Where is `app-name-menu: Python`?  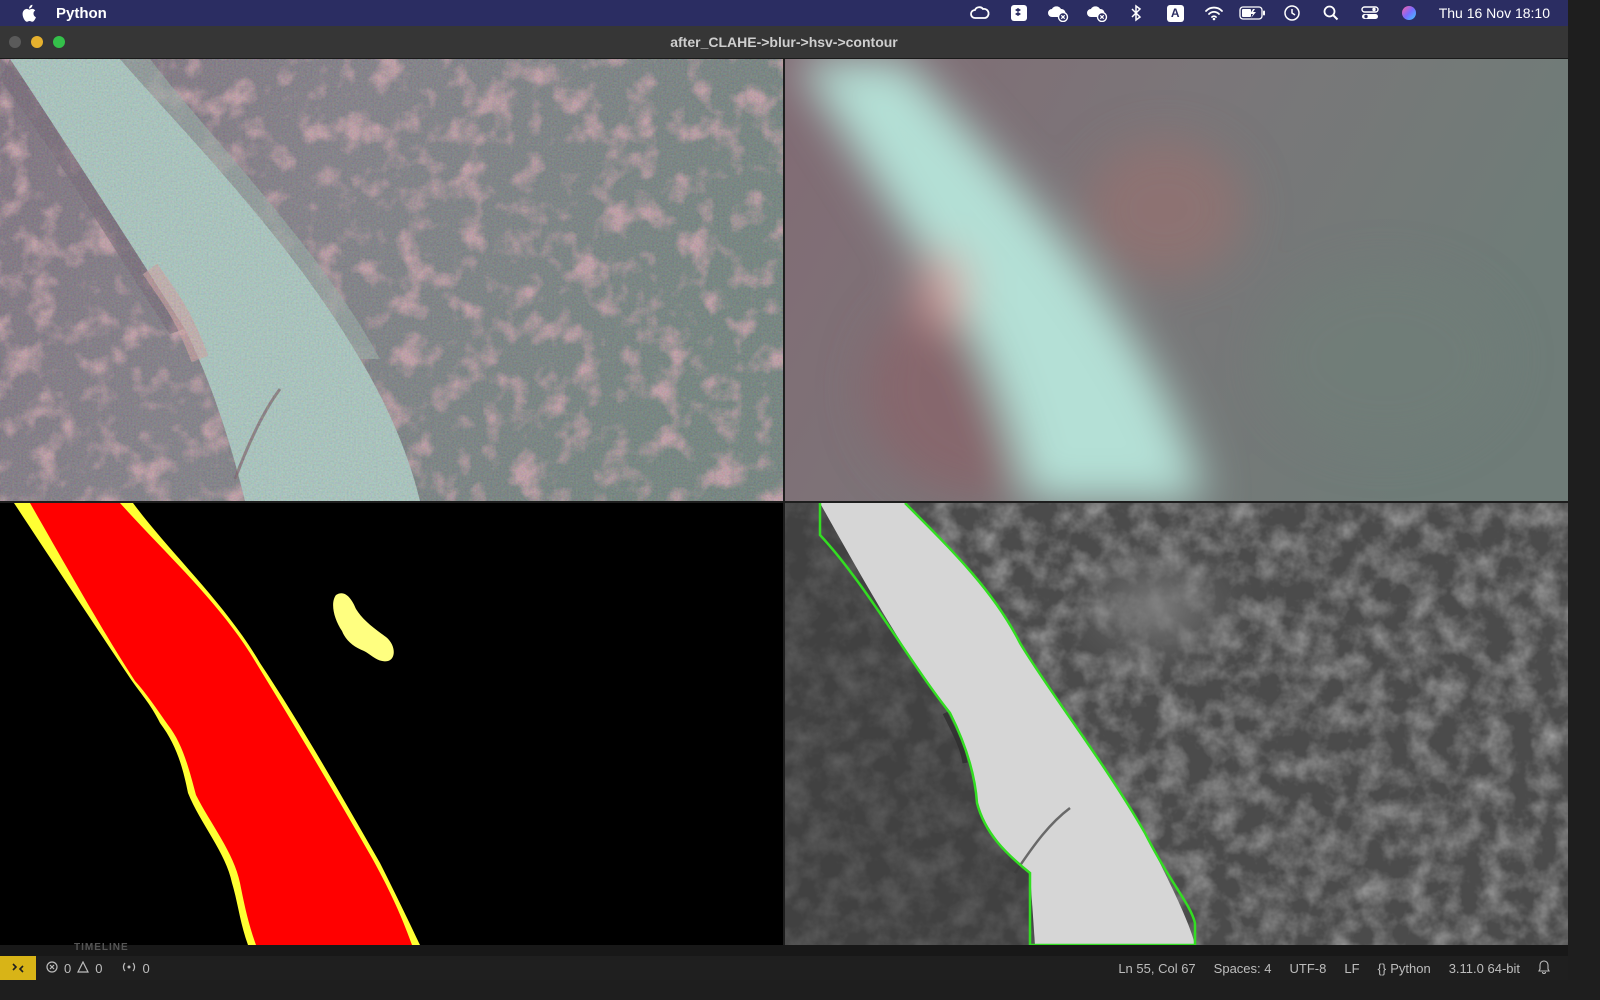 app-name-menu: Python is located at coordinates (81, 13).